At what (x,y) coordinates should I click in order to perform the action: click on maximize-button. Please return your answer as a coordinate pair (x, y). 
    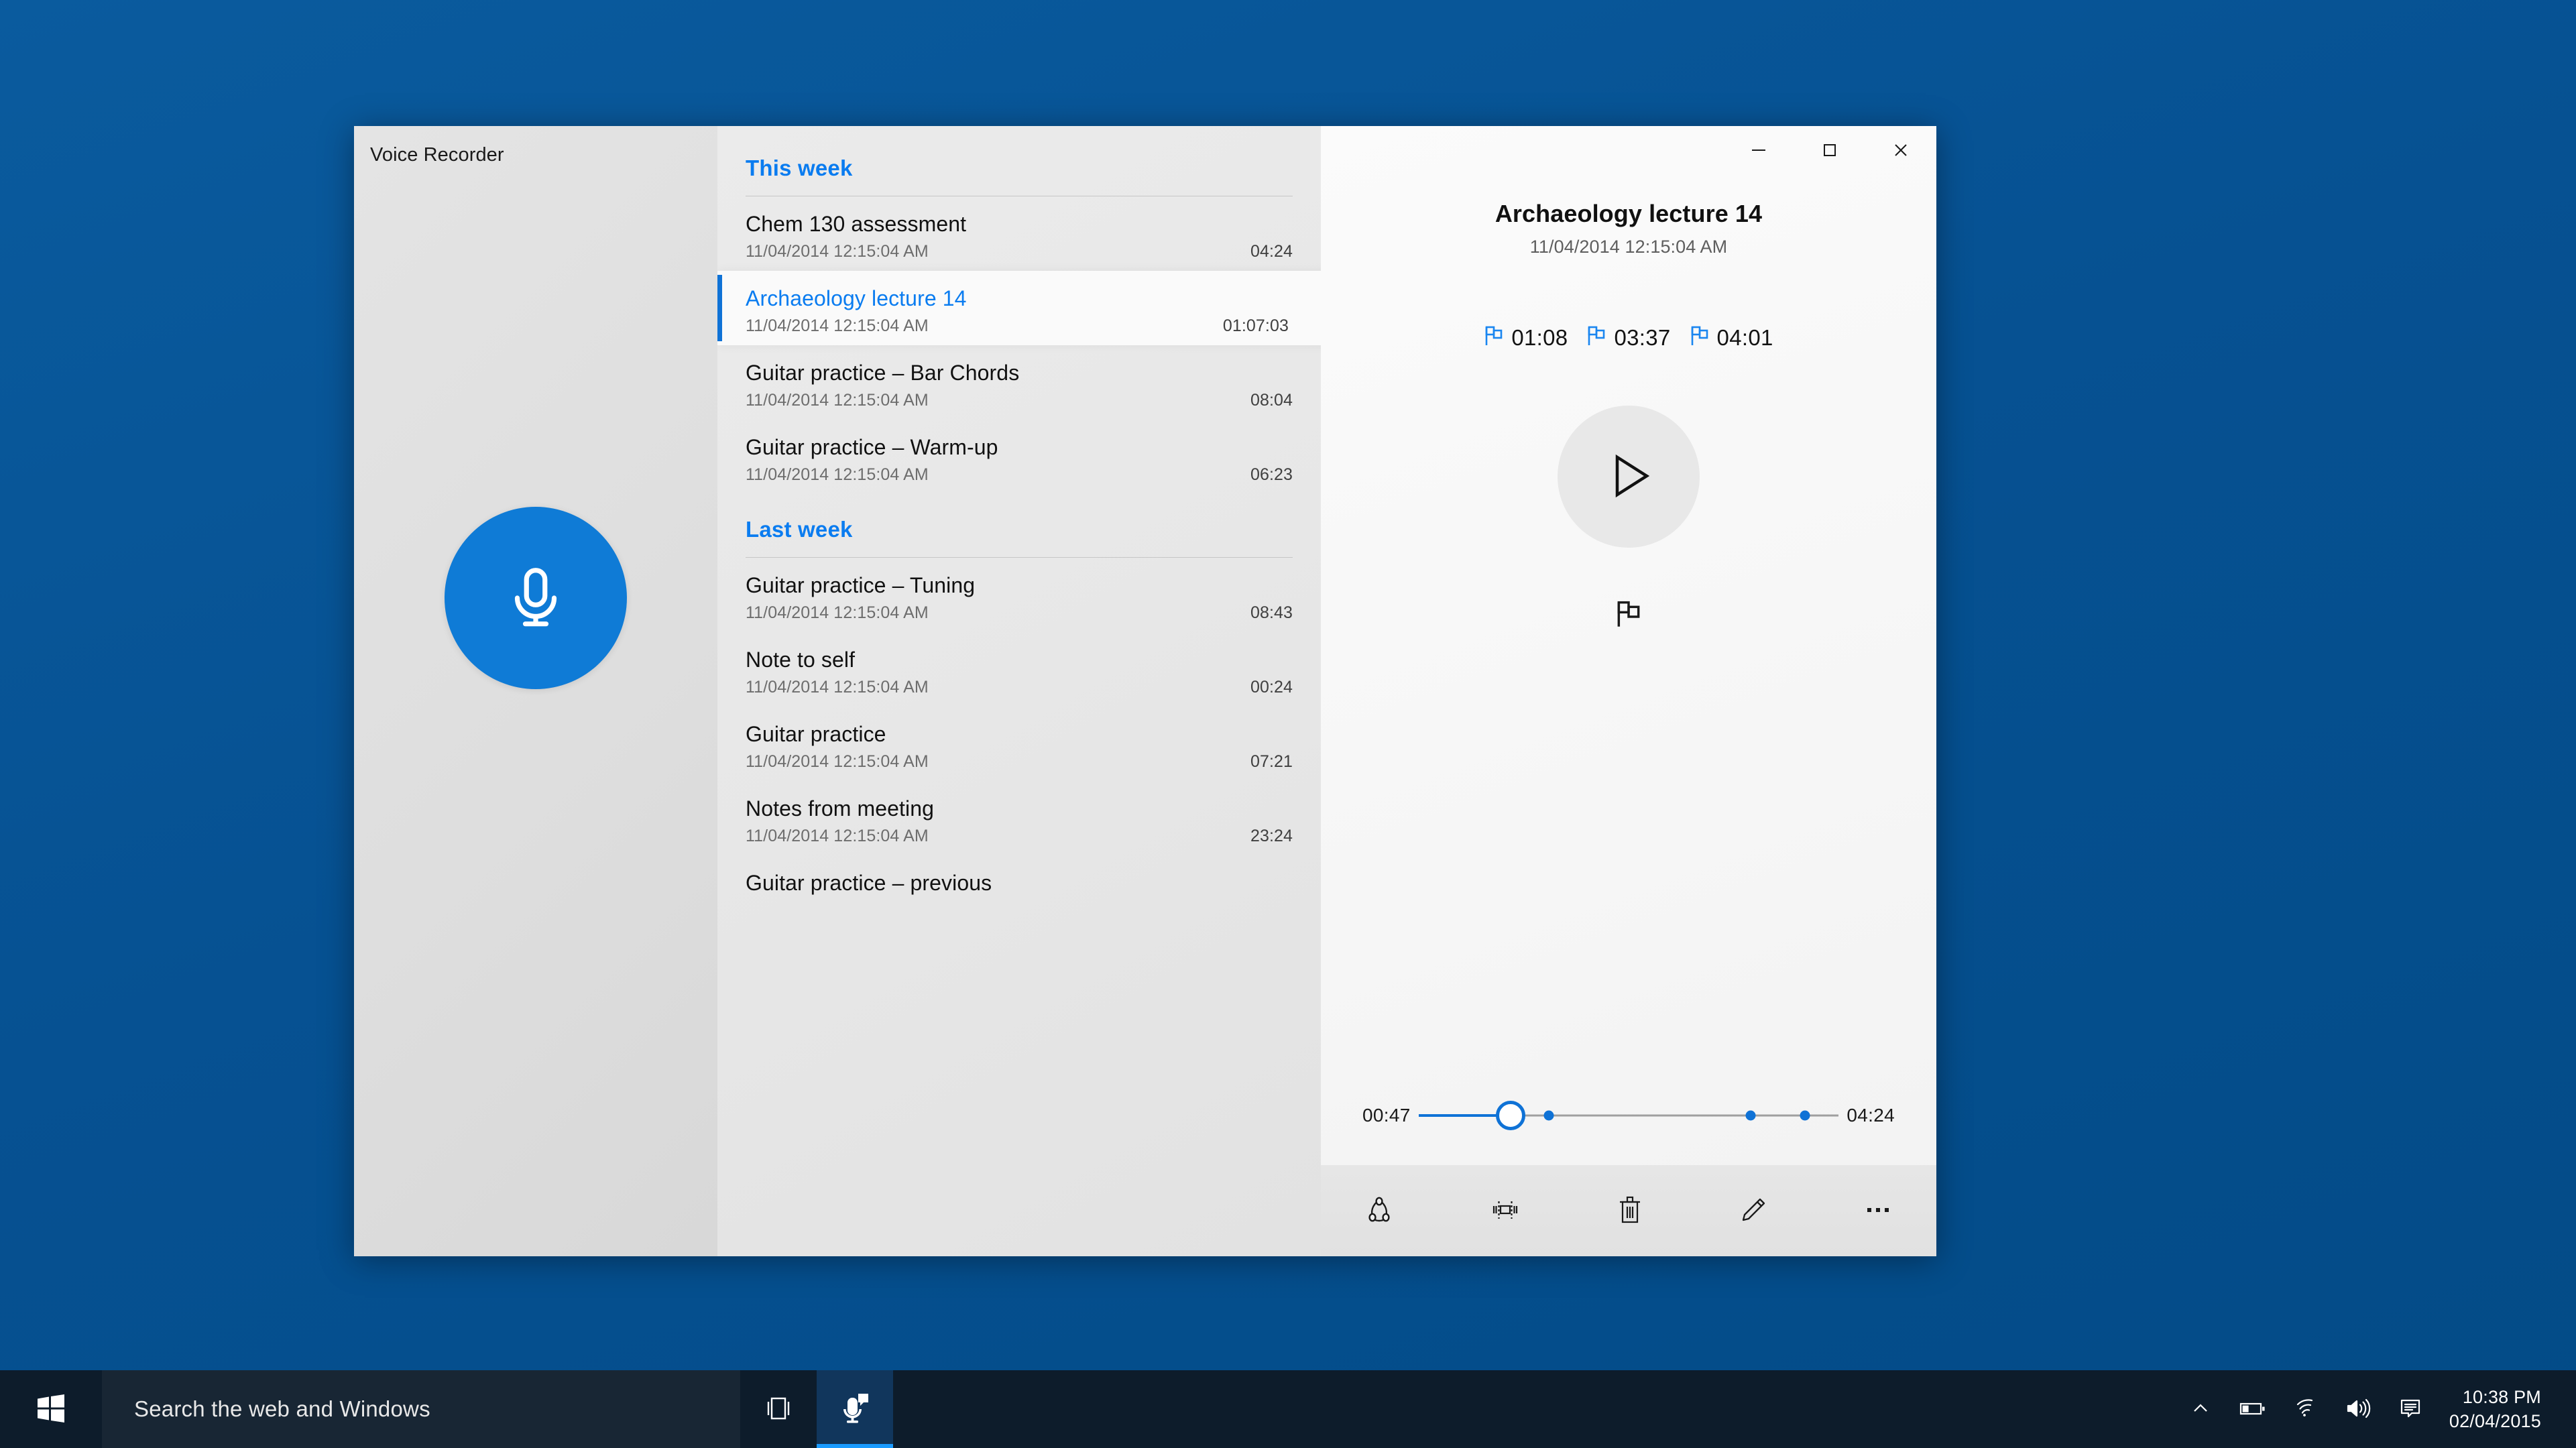
    Looking at the image, I should click on (1829, 150).